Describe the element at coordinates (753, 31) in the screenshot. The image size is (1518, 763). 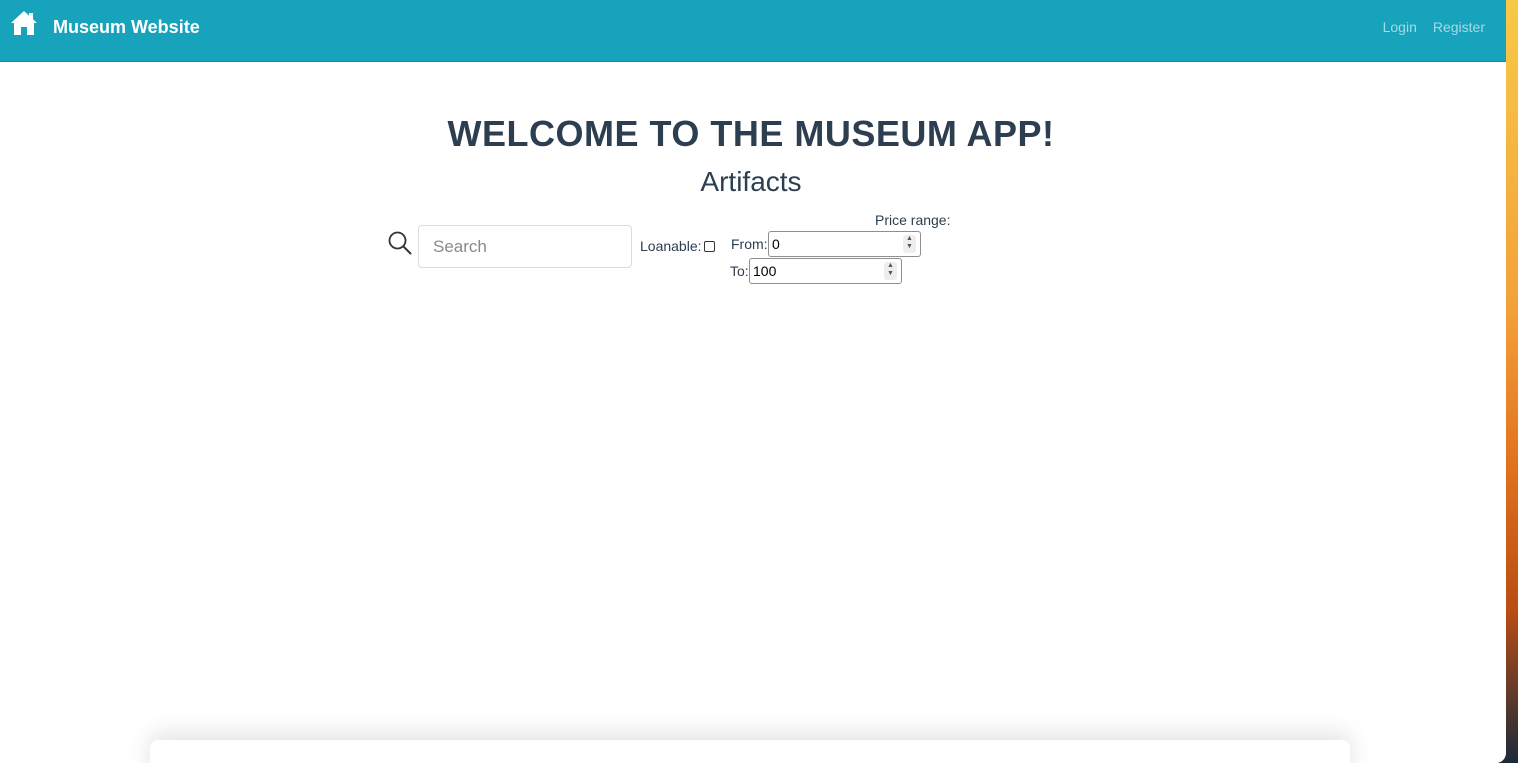
I see `navbar: Museum Website Login Register` at that location.